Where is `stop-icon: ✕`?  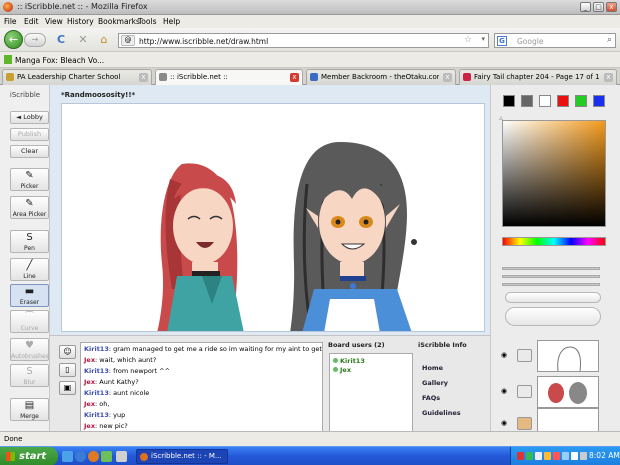
stop-icon: ✕ is located at coordinates (83, 40).